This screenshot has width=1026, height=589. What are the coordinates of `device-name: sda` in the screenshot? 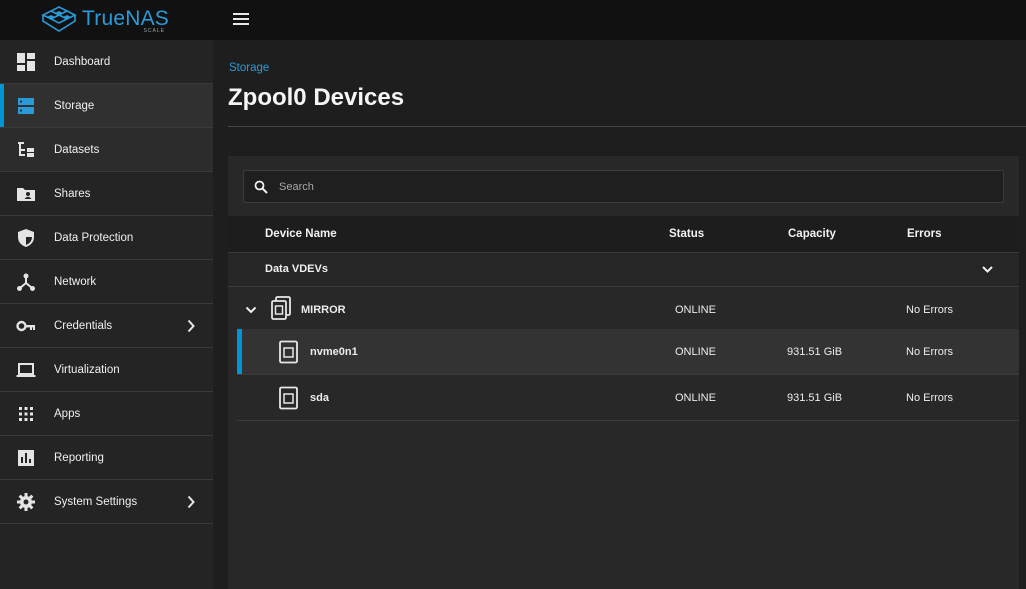 It's located at (319, 398).